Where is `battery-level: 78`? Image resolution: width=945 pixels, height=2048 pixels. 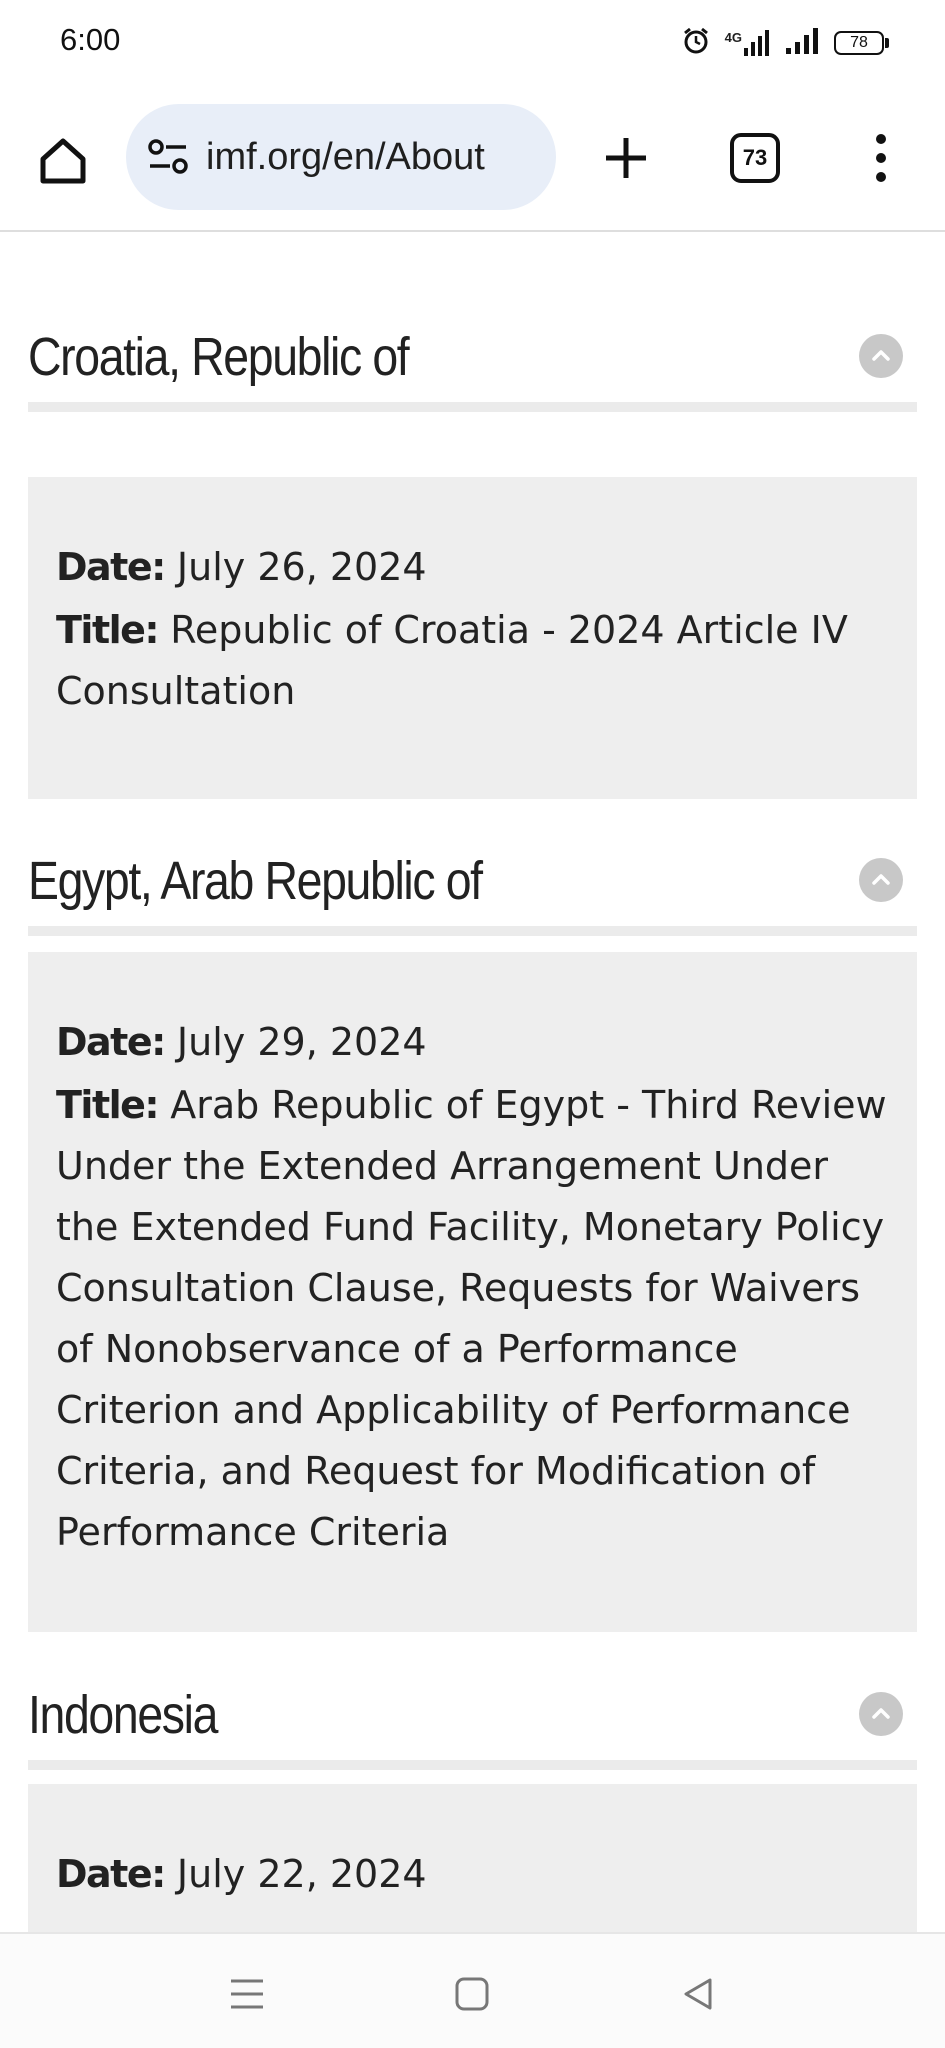
battery-level: 78 is located at coordinates (859, 43).